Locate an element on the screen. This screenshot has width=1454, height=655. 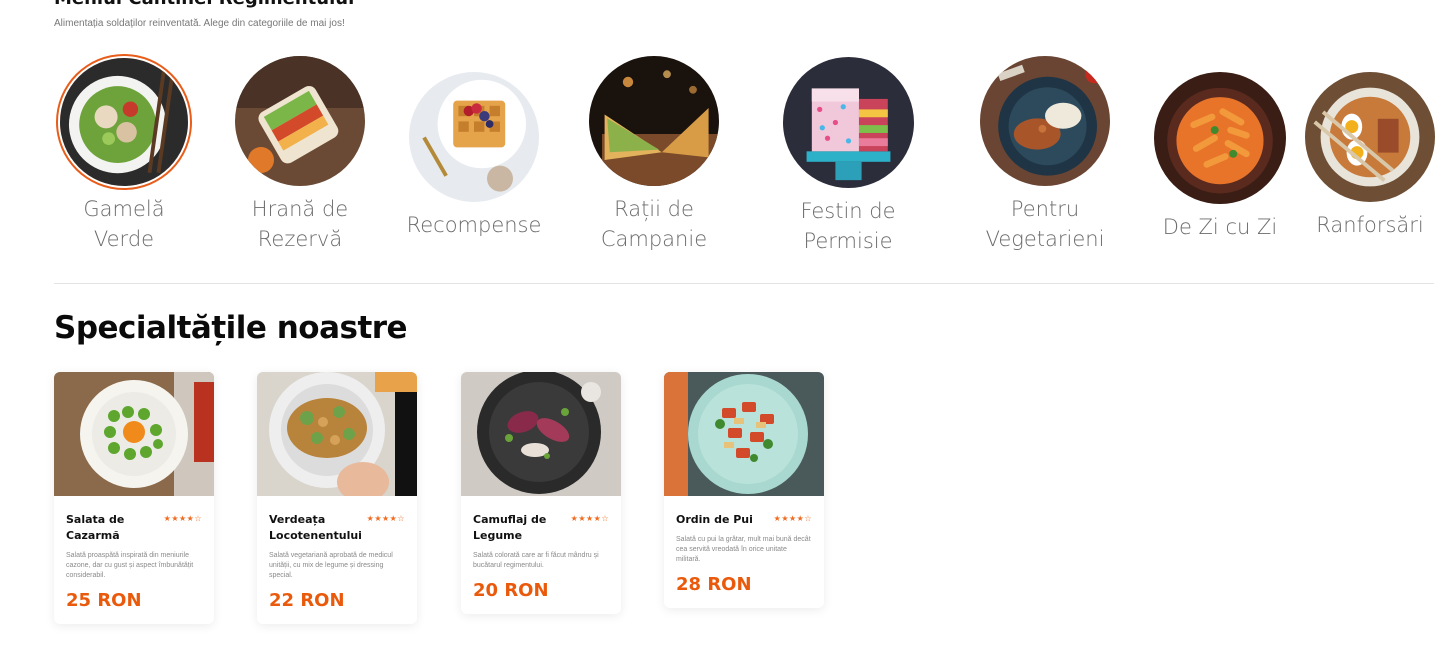
category-label: Hrană de Rezervă is located at coordinates (300, 224).